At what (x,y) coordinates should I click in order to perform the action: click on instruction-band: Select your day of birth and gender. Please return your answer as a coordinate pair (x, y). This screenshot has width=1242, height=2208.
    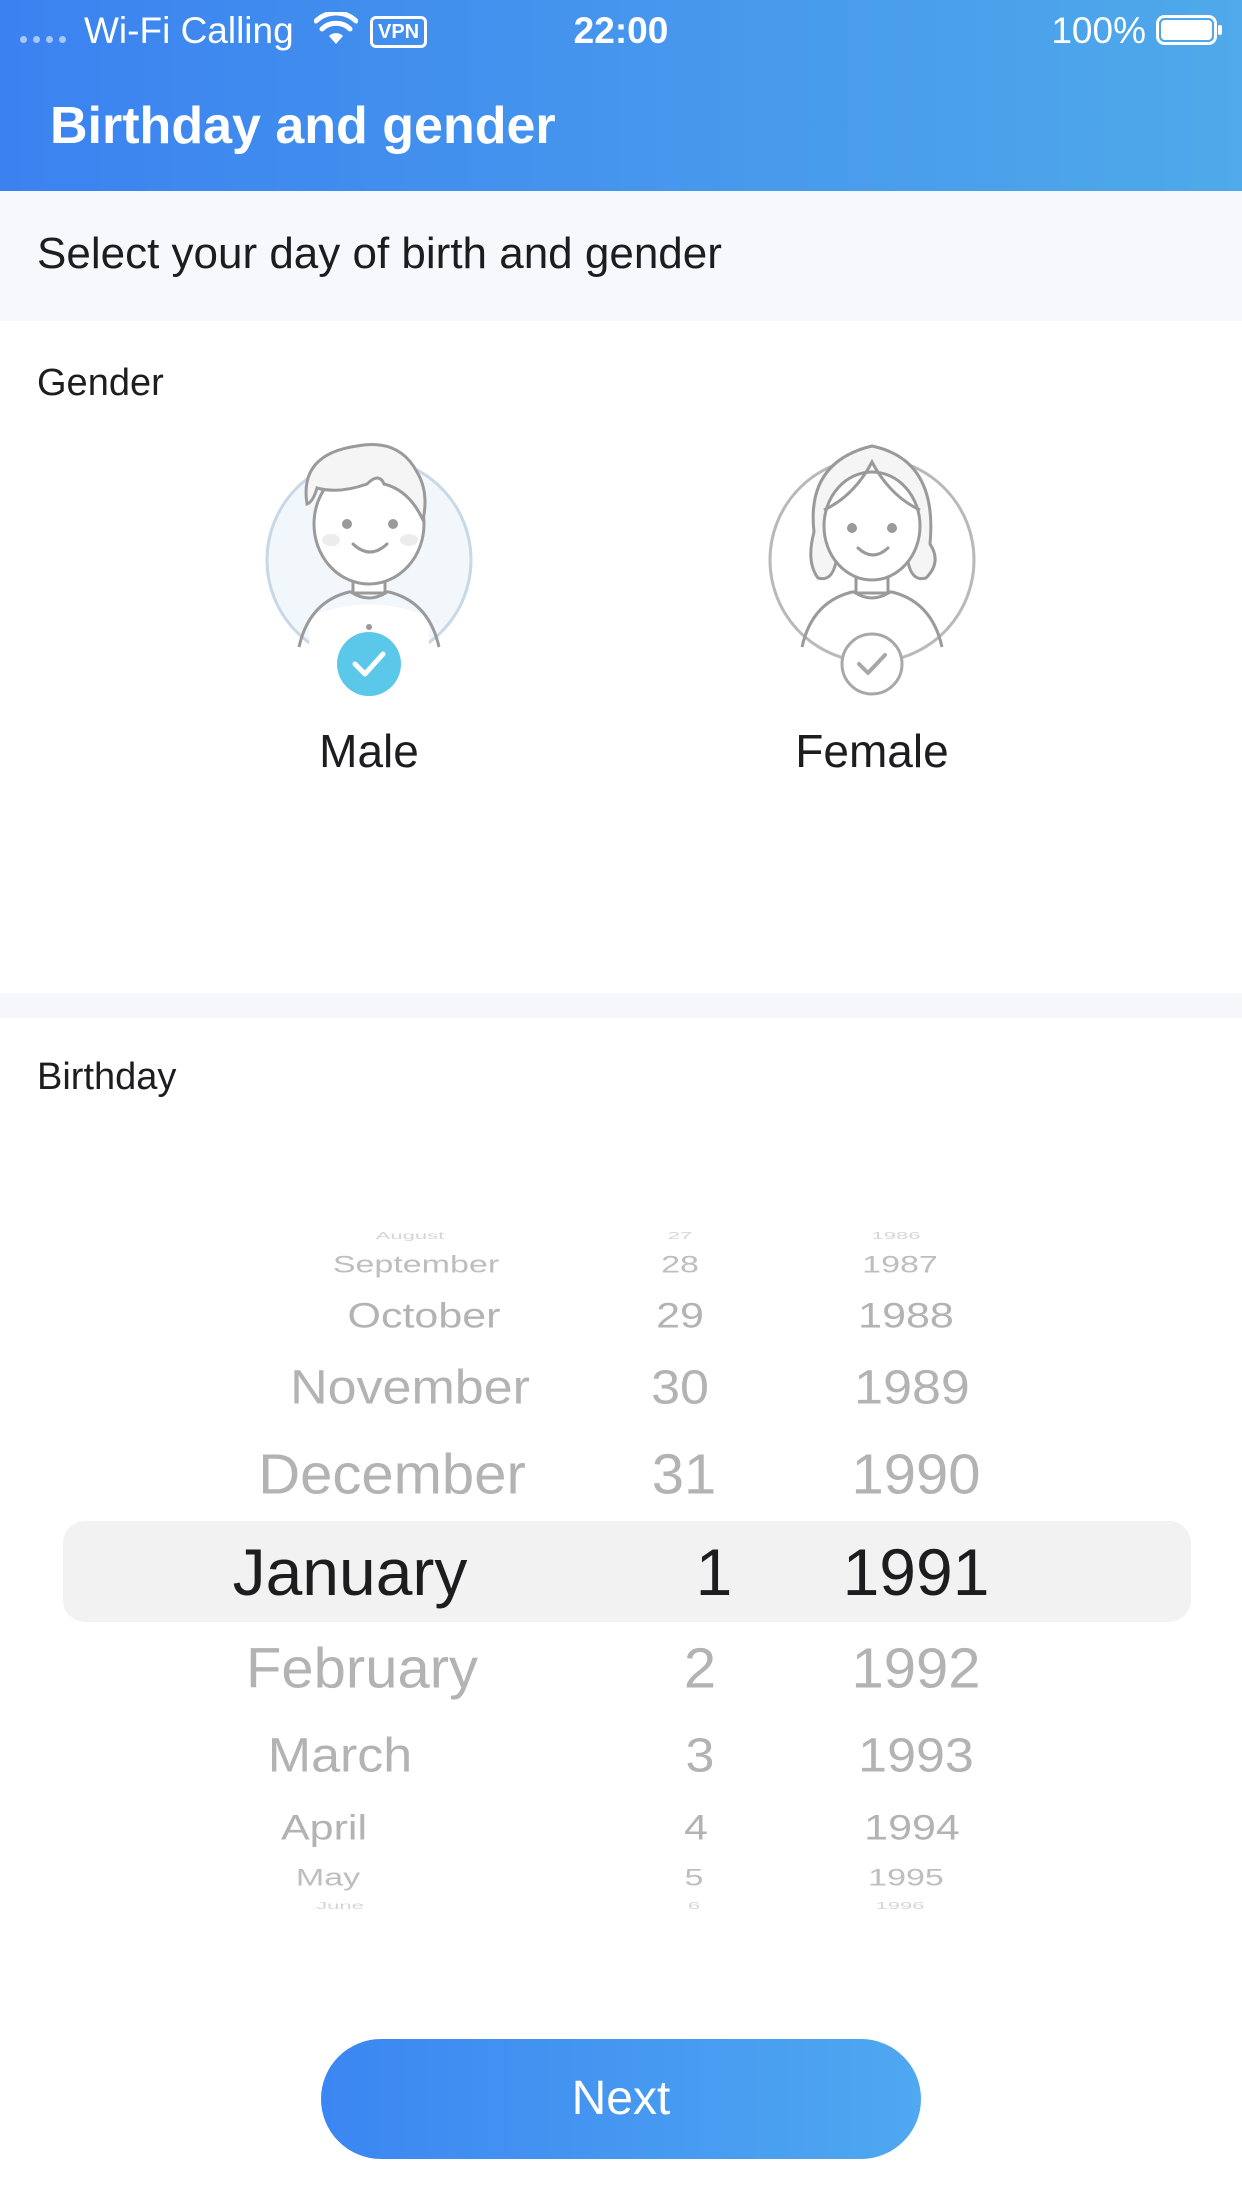
    Looking at the image, I should click on (621, 256).